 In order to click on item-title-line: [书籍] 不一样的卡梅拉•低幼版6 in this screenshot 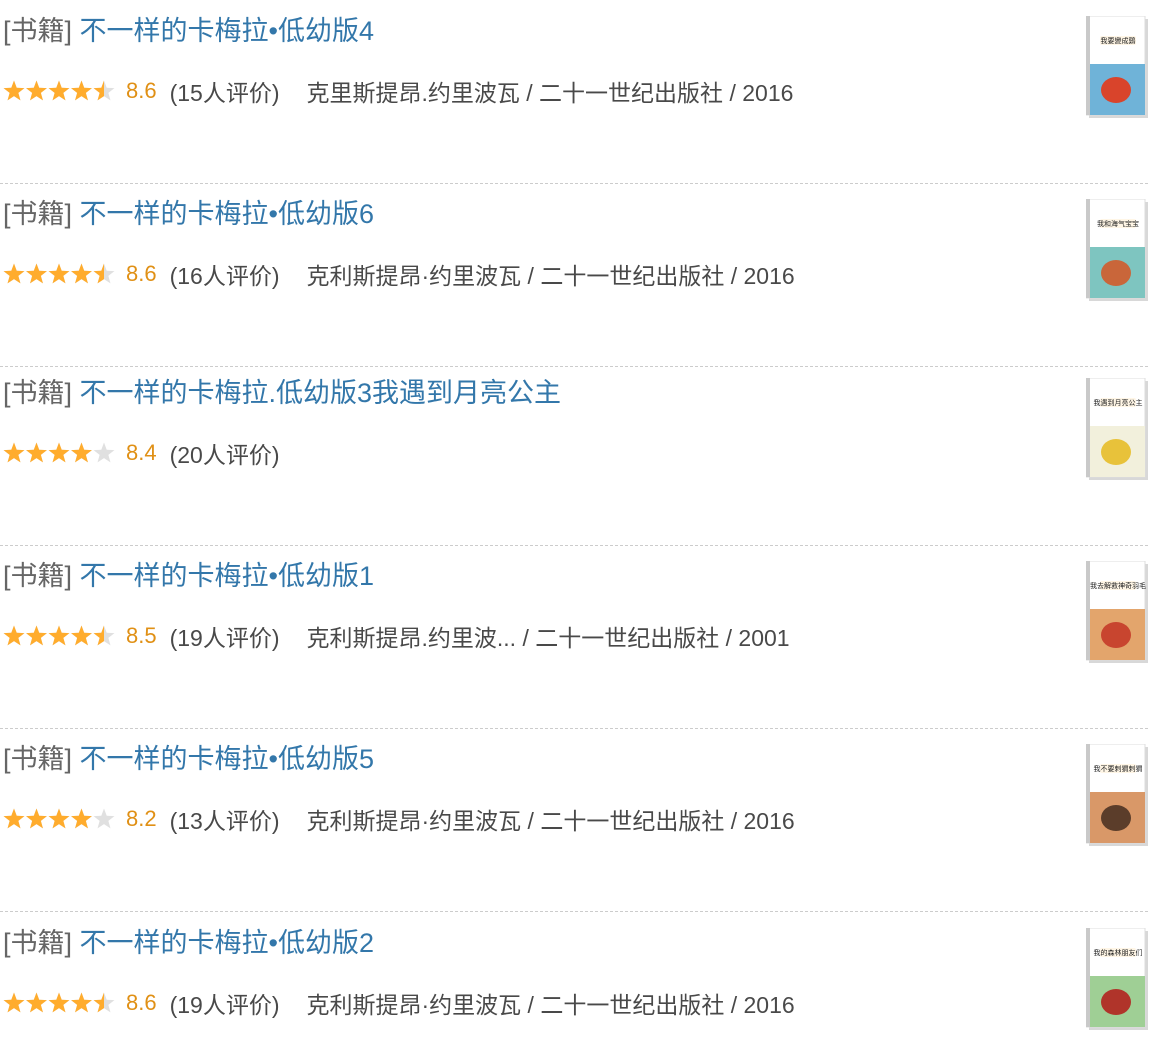, I will do `click(188, 214)`.